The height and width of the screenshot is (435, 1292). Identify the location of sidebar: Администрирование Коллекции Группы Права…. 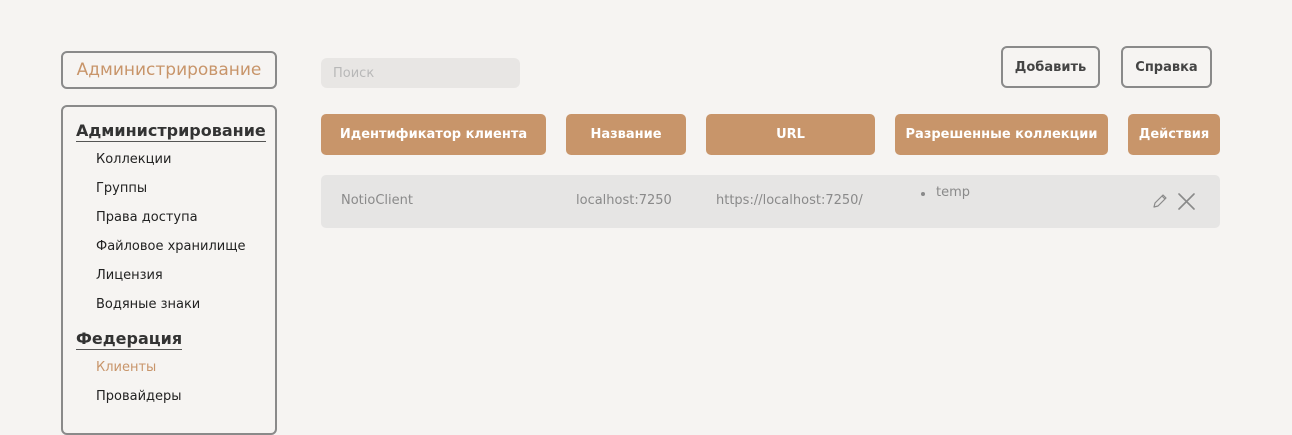
(169, 270).